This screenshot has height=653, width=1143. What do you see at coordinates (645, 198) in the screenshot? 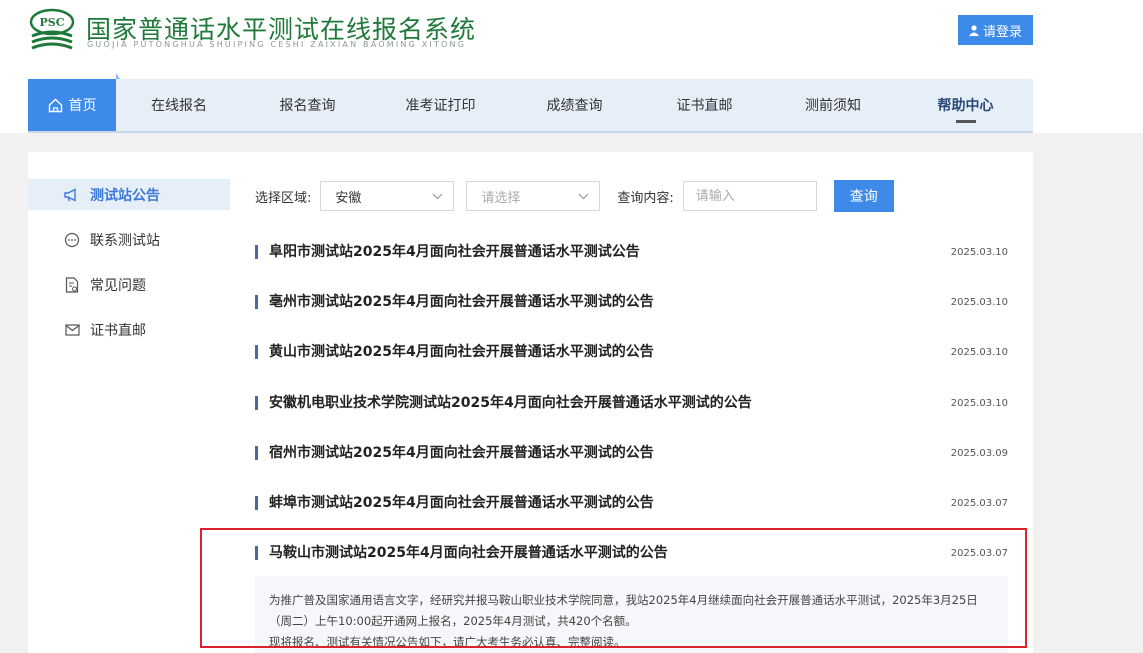
I see `query-label: 查询内容:` at bounding box center [645, 198].